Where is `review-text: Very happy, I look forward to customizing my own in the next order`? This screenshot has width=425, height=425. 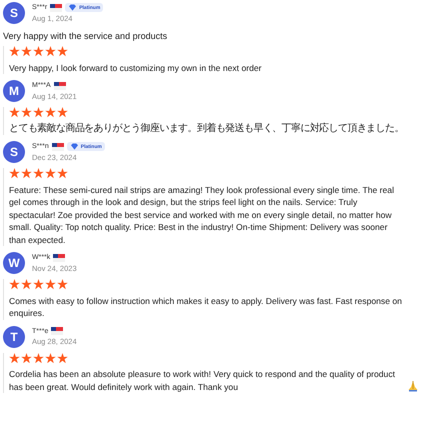 review-text: Very happy, I look forward to customizing my own in the next order is located at coordinates (135, 68).